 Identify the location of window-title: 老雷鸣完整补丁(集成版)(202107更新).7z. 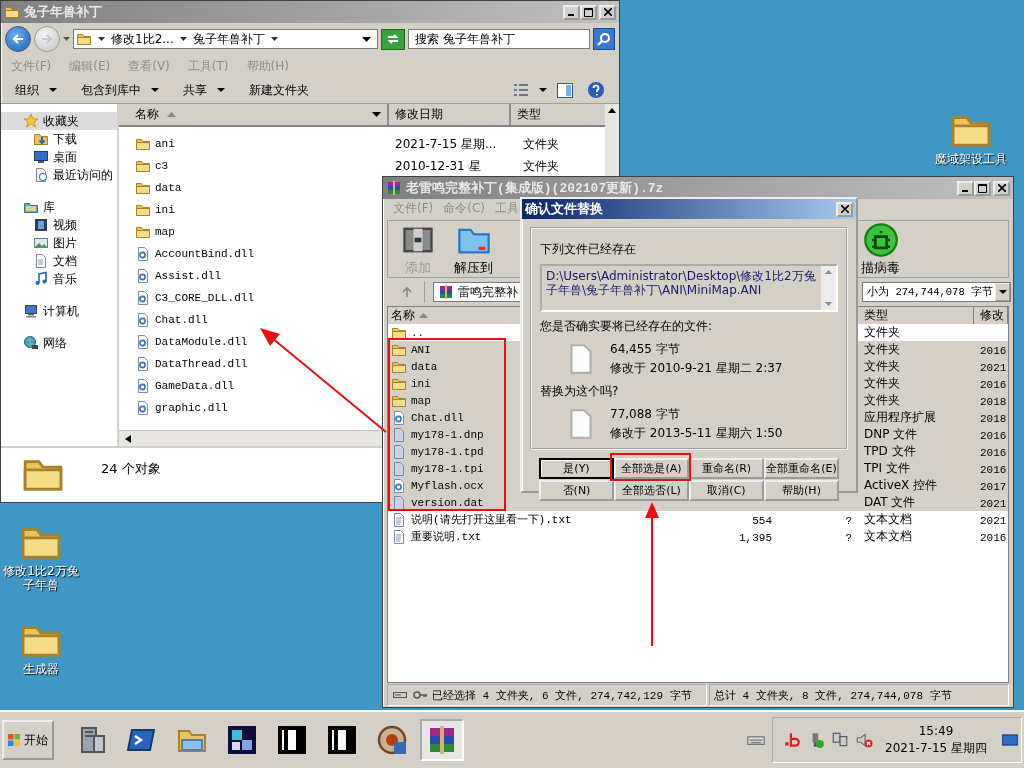
(535, 188).